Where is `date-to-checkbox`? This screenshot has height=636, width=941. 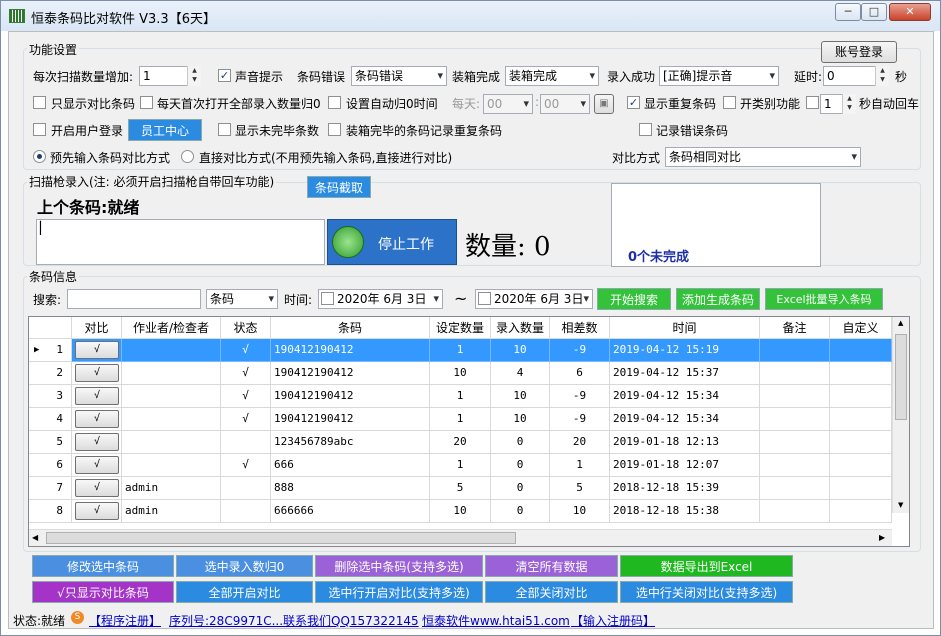 date-to-checkbox is located at coordinates (484, 298).